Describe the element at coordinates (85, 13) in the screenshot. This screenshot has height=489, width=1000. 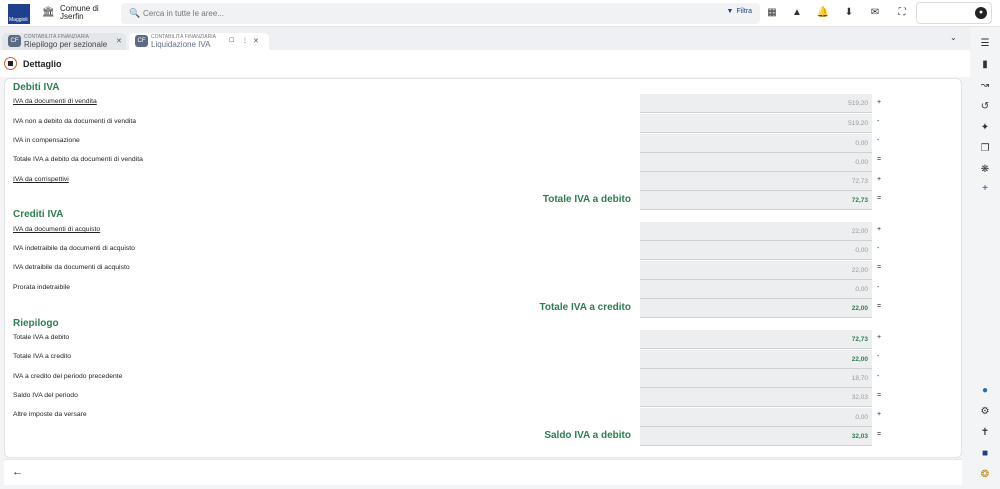
I see `org-name: Comune di Jserfin` at that location.